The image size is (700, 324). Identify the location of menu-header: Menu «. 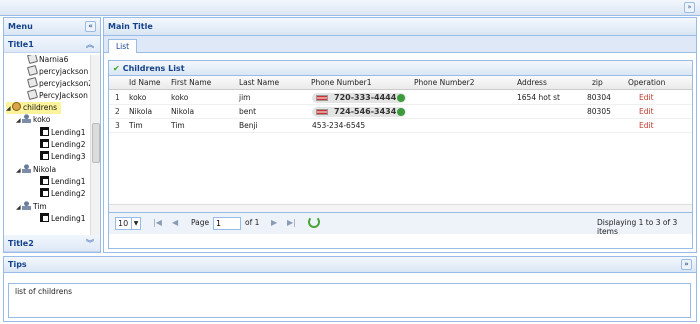
(52, 27).